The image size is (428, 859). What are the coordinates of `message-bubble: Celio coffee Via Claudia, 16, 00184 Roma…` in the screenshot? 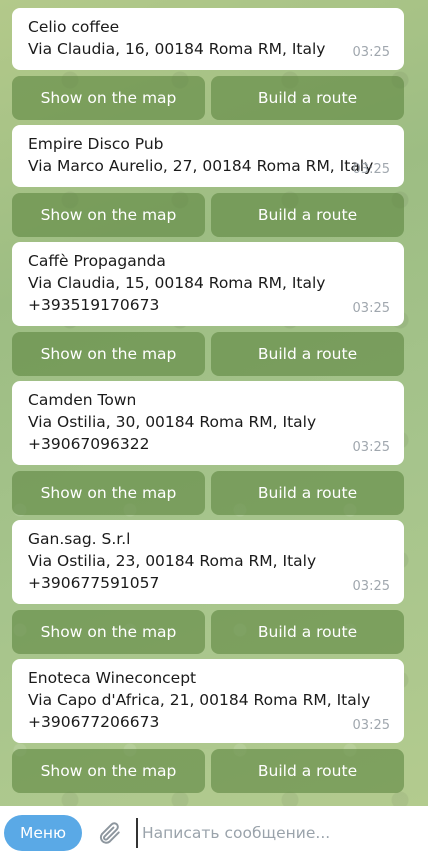 It's located at (208, 39).